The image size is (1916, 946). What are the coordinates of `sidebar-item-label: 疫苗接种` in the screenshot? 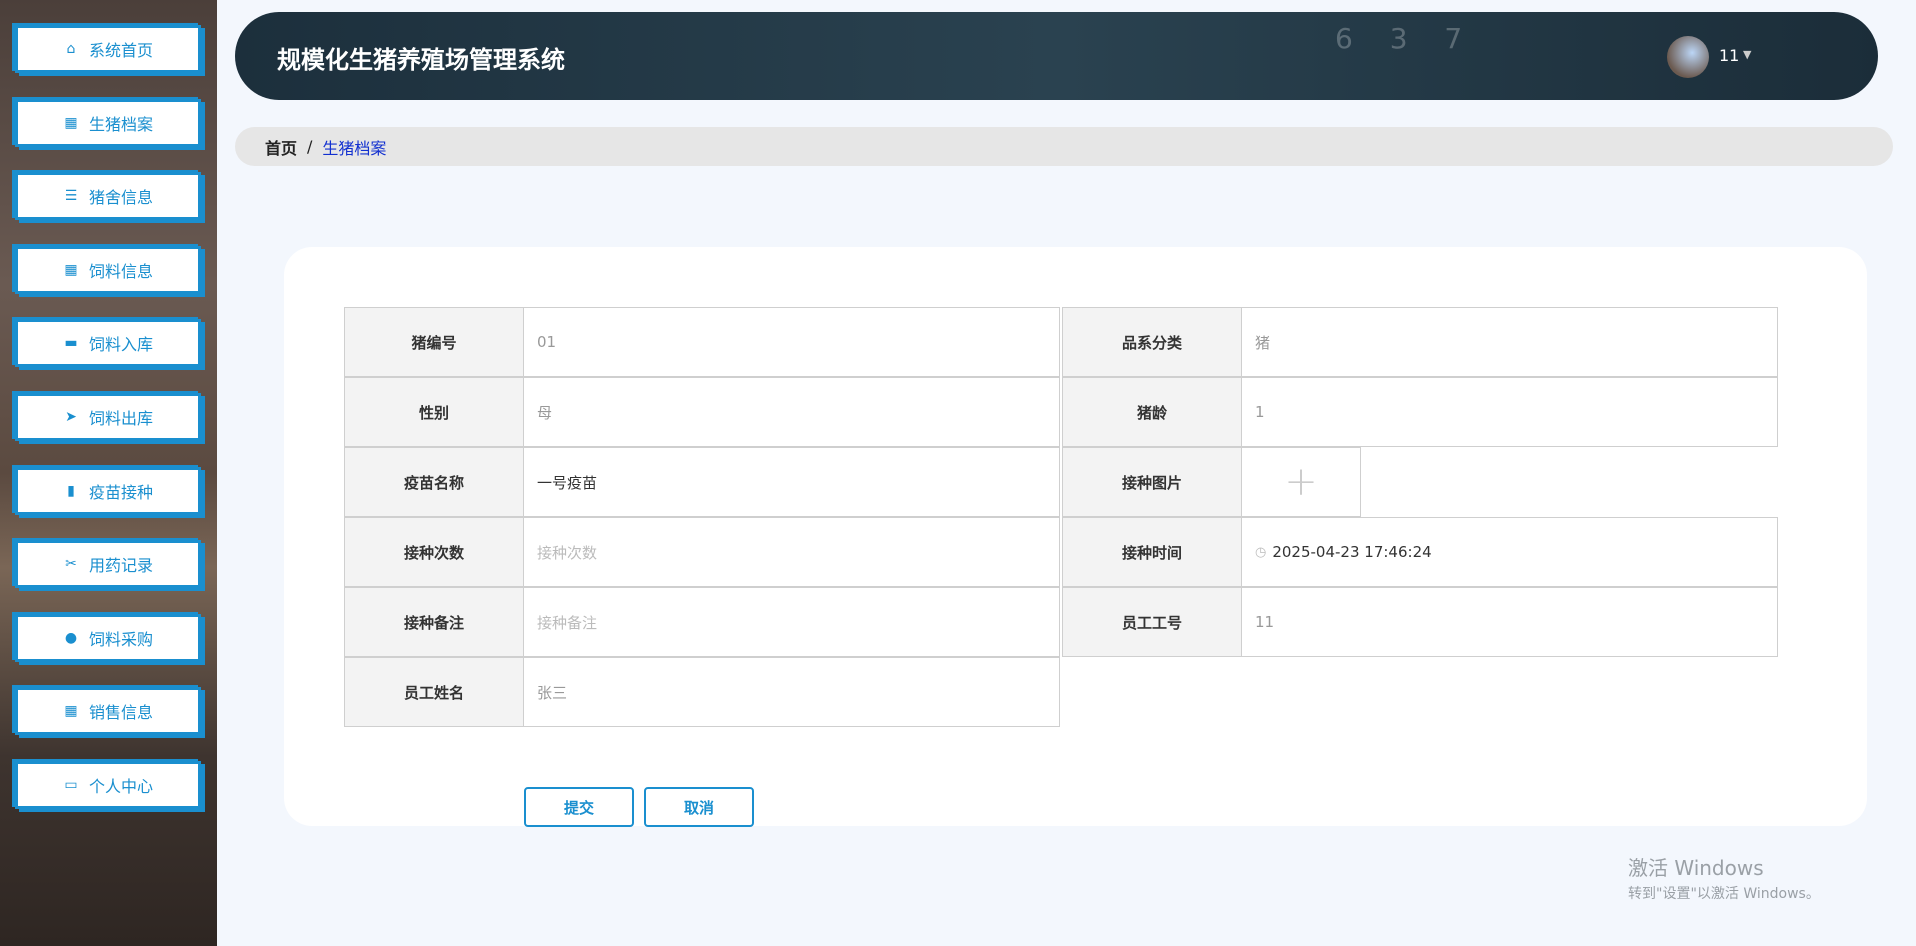 It's located at (120, 492).